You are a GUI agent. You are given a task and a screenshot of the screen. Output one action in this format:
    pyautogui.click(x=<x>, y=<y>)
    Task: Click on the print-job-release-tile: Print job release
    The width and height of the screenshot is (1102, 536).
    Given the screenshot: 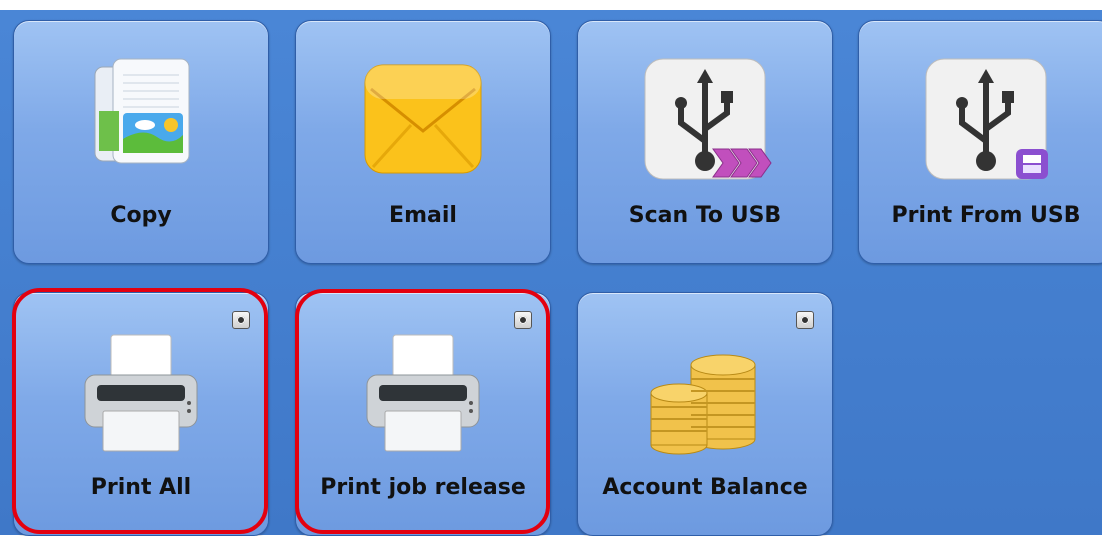 What is the action you would take?
    pyautogui.click(x=423, y=414)
    